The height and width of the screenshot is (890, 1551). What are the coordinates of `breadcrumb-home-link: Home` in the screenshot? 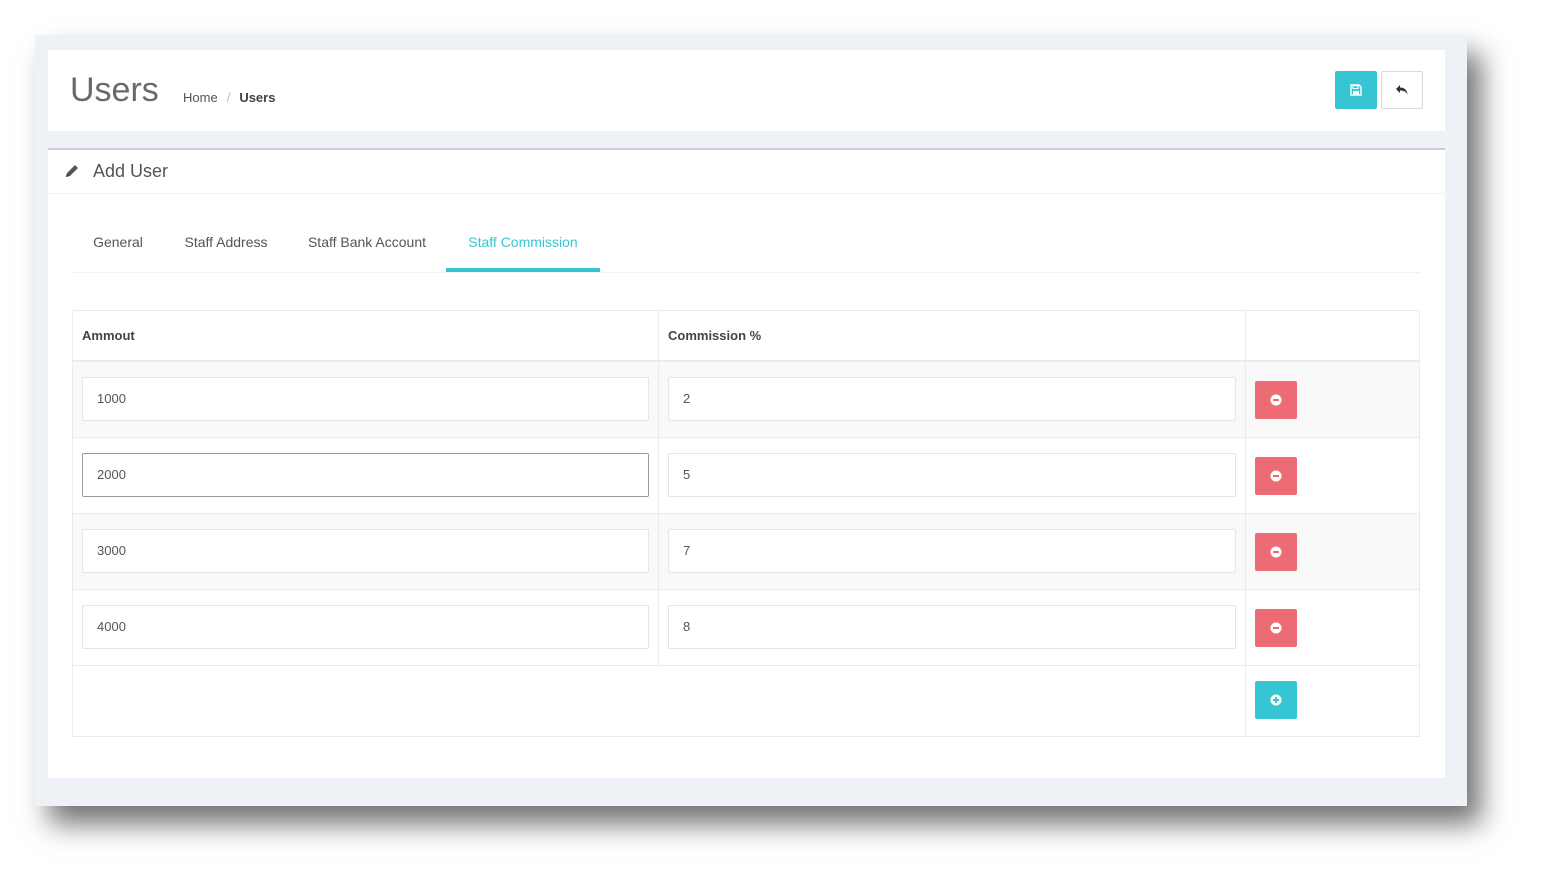 It's located at (200, 97).